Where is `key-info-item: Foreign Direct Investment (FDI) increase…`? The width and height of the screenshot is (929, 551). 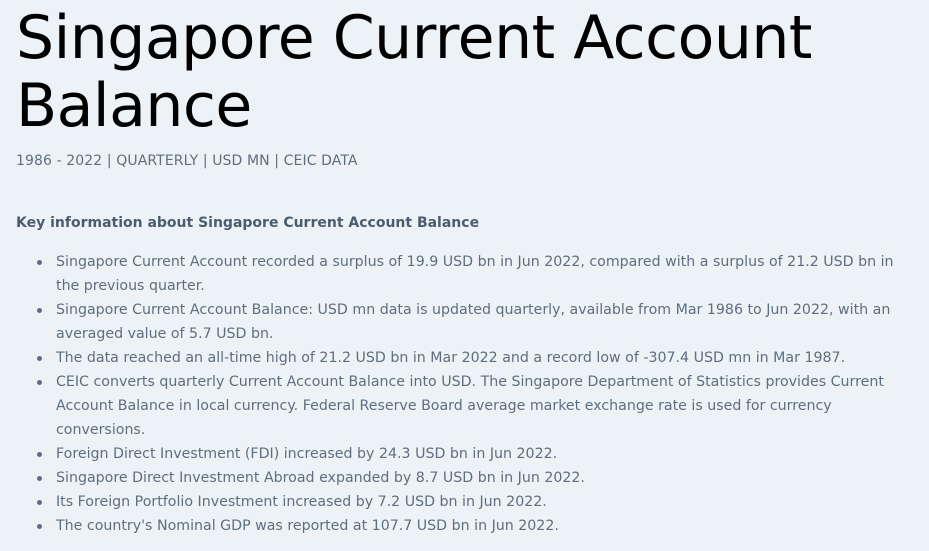
key-info-item: Foreign Direct Investment (FDI) increase… is located at coordinates (466, 454).